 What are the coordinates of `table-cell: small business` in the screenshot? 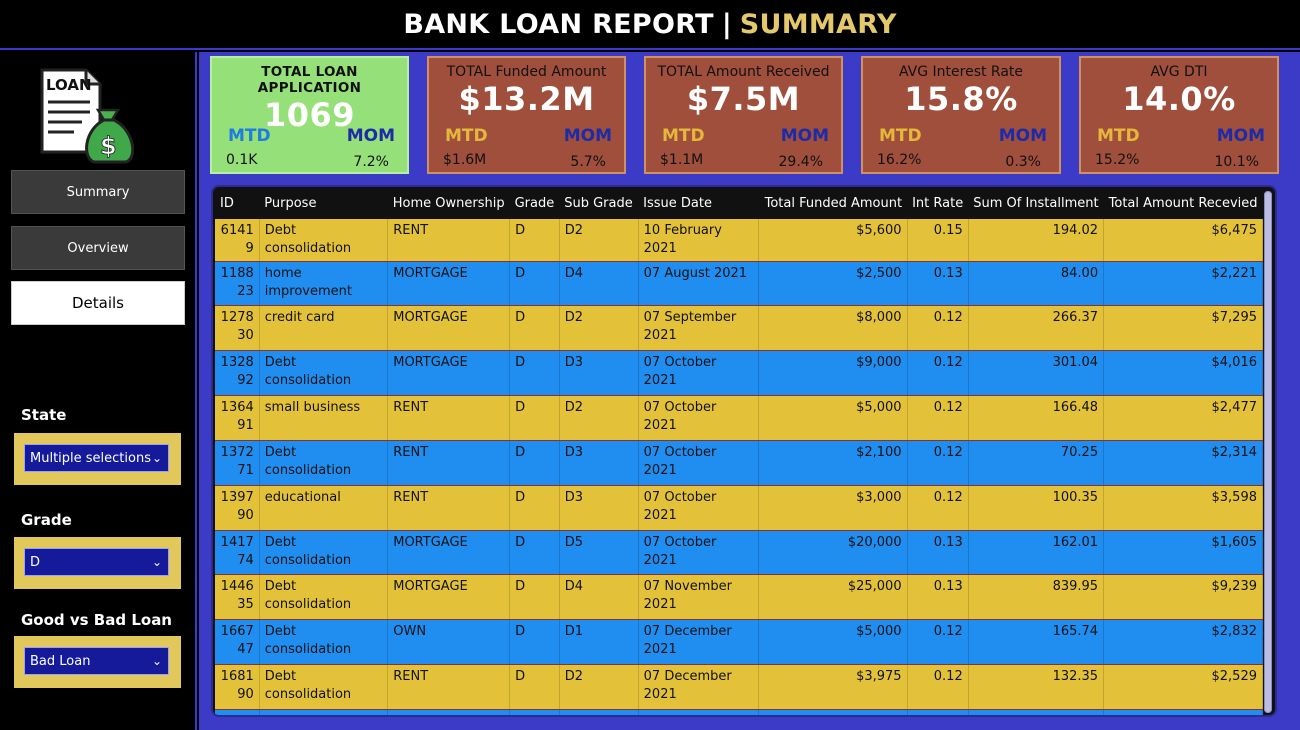 It's located at (324, 418).